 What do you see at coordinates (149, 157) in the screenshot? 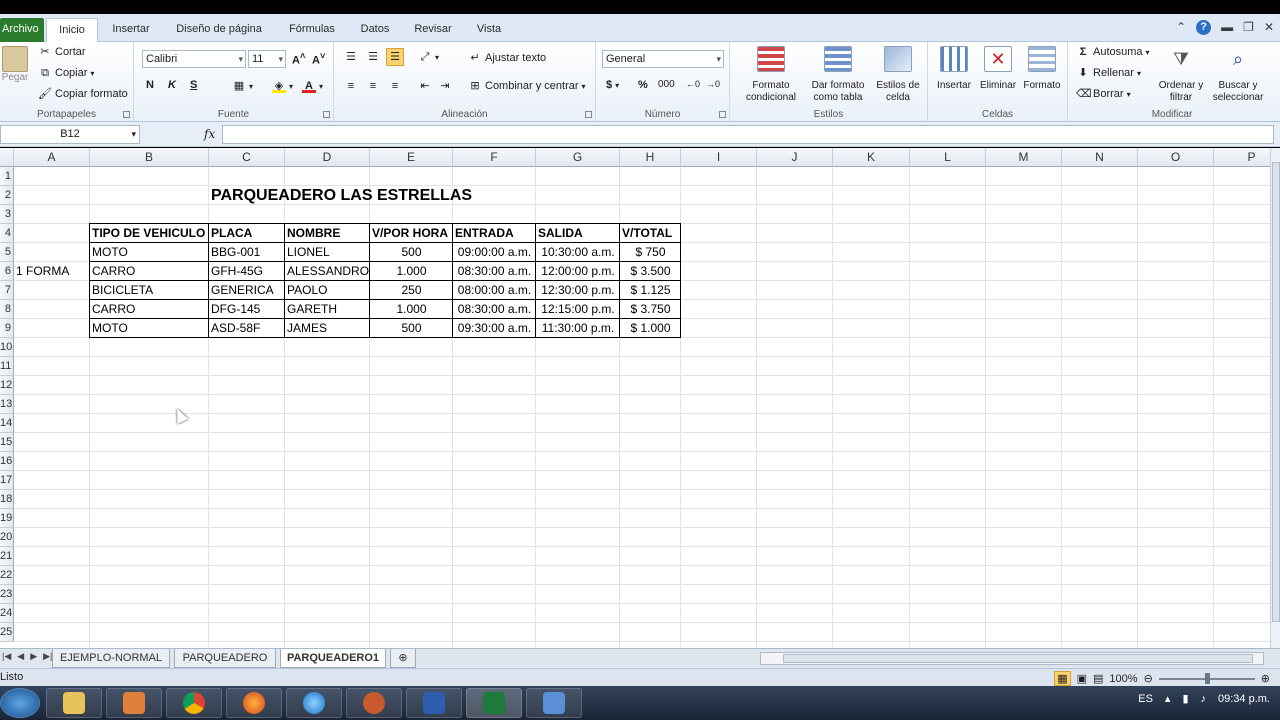
I see `column-header-b: B` at bounding box center [149, 157].